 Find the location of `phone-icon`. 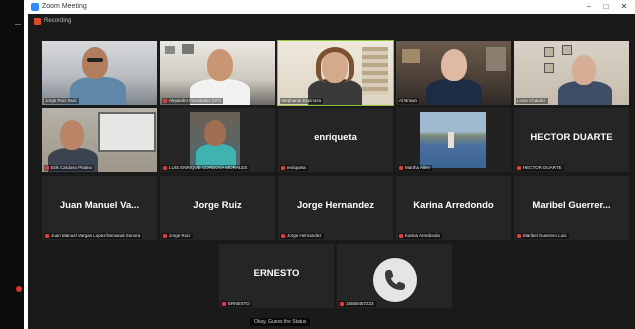

phone-icon is located at coordinates (395, 280).